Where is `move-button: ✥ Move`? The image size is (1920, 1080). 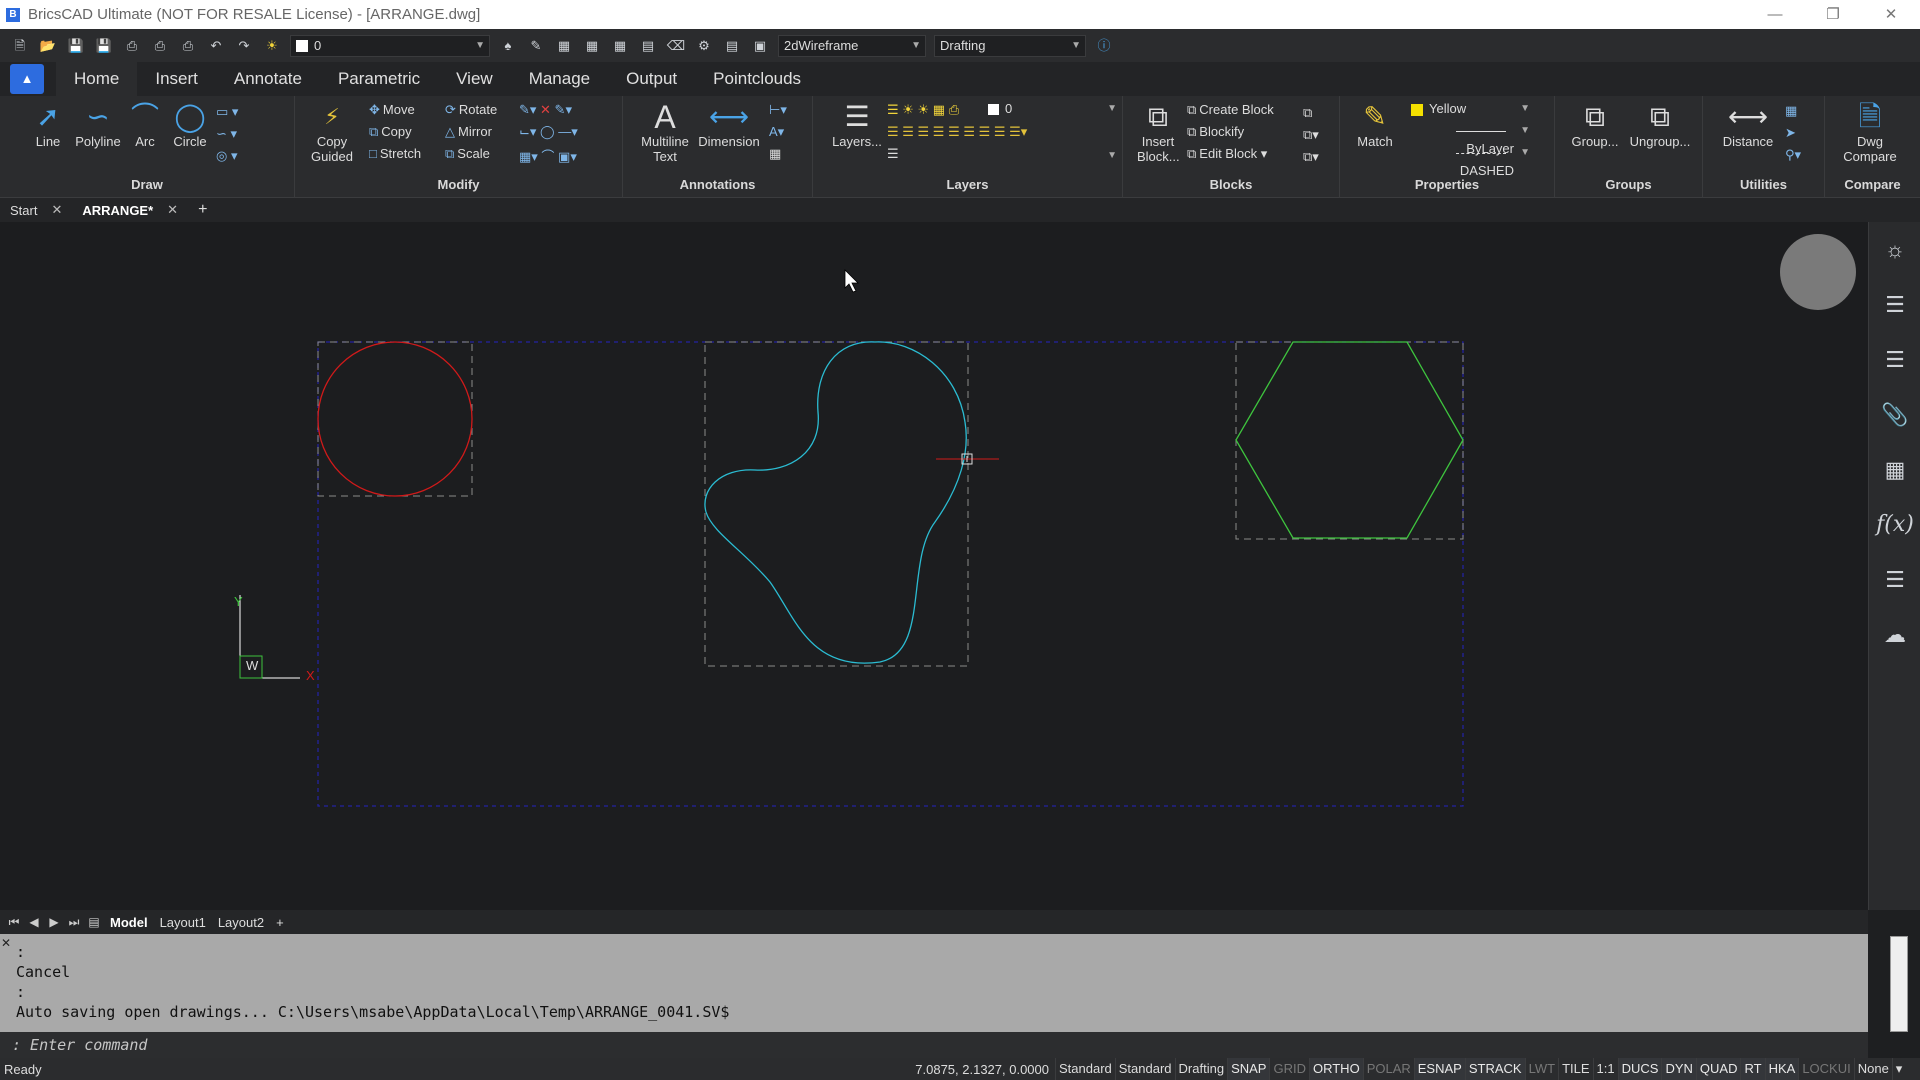 move-button: ✥ Move is located at coordinates (392, 110).